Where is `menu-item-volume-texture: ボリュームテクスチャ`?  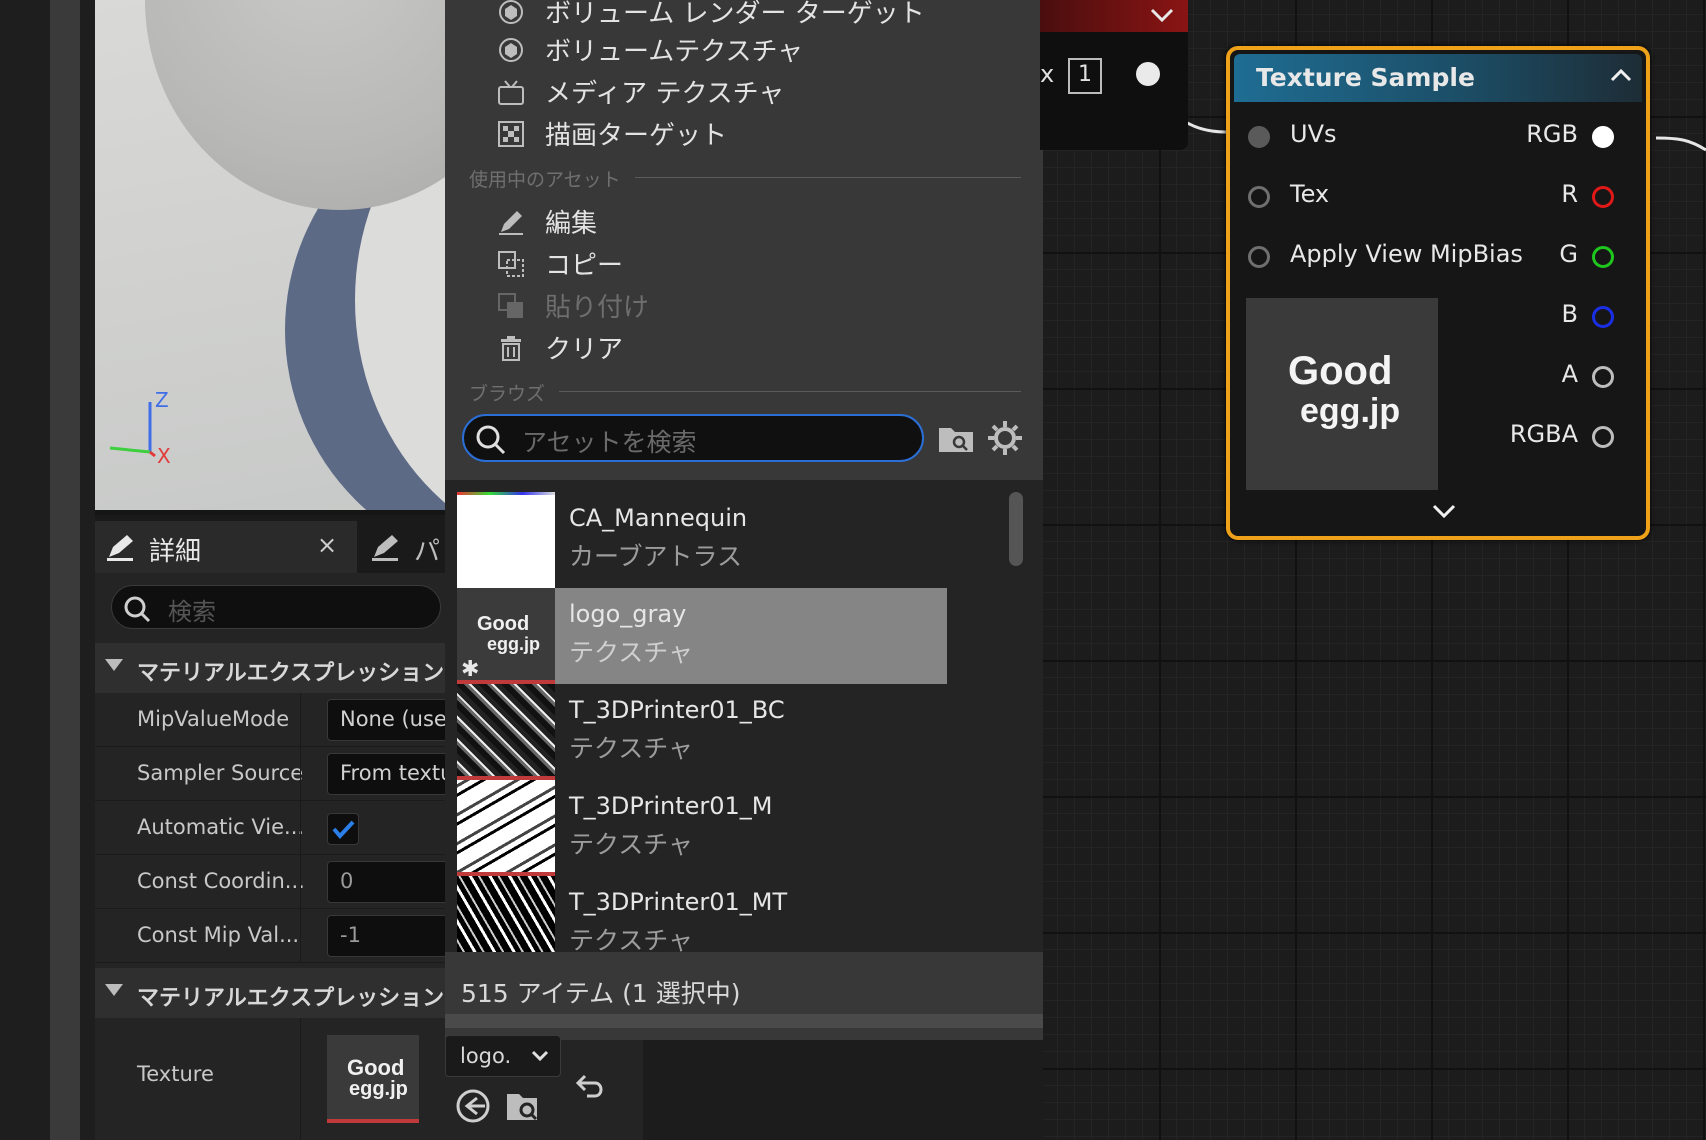 menu-item-volume-texture: ボリュームテクスチャ is located at coordinates (744, 49).